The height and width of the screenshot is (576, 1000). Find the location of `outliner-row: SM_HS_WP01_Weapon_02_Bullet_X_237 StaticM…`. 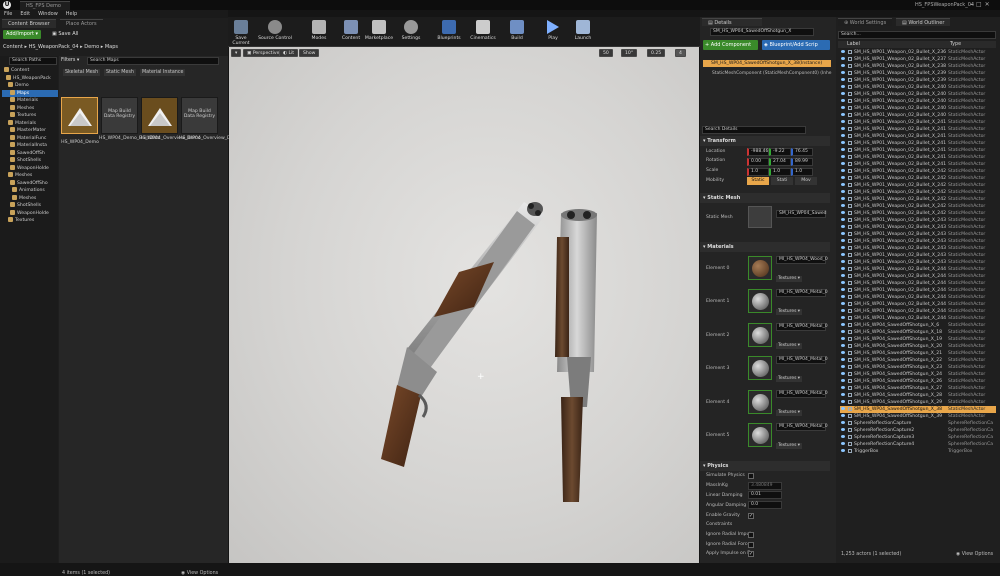

outliner-row: SM_HS_WP01_Weapon_02_Bullet_X_237 StaticM… is located at coordinates (918, 59).